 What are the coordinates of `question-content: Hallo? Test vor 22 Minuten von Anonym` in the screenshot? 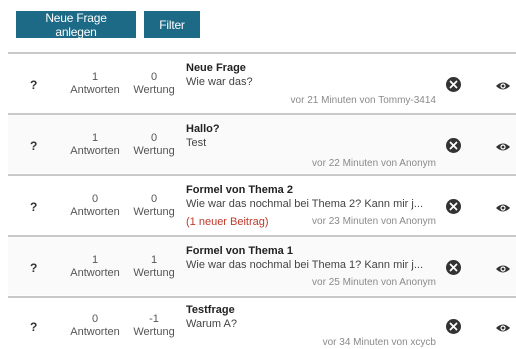 It's located at (312, 147).